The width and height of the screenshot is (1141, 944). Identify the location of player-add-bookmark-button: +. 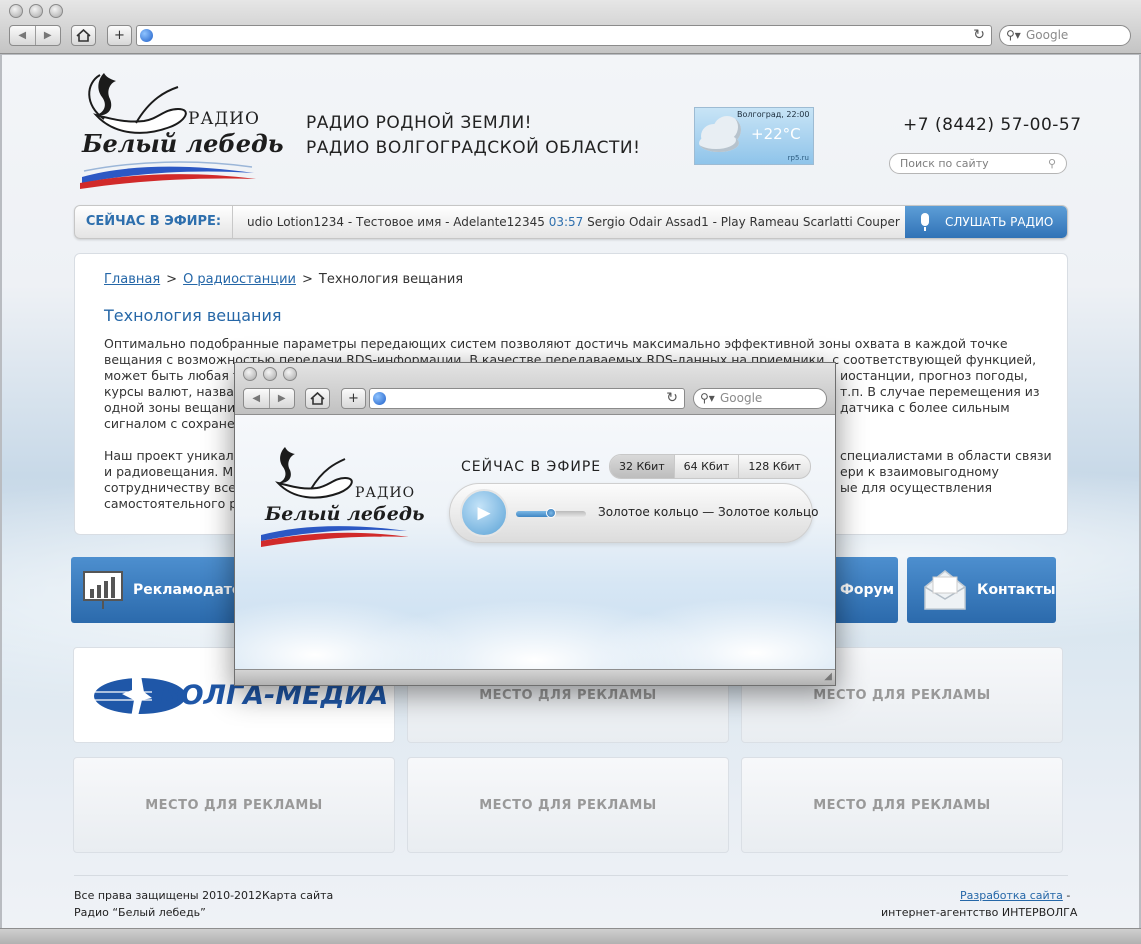
(353, 398).